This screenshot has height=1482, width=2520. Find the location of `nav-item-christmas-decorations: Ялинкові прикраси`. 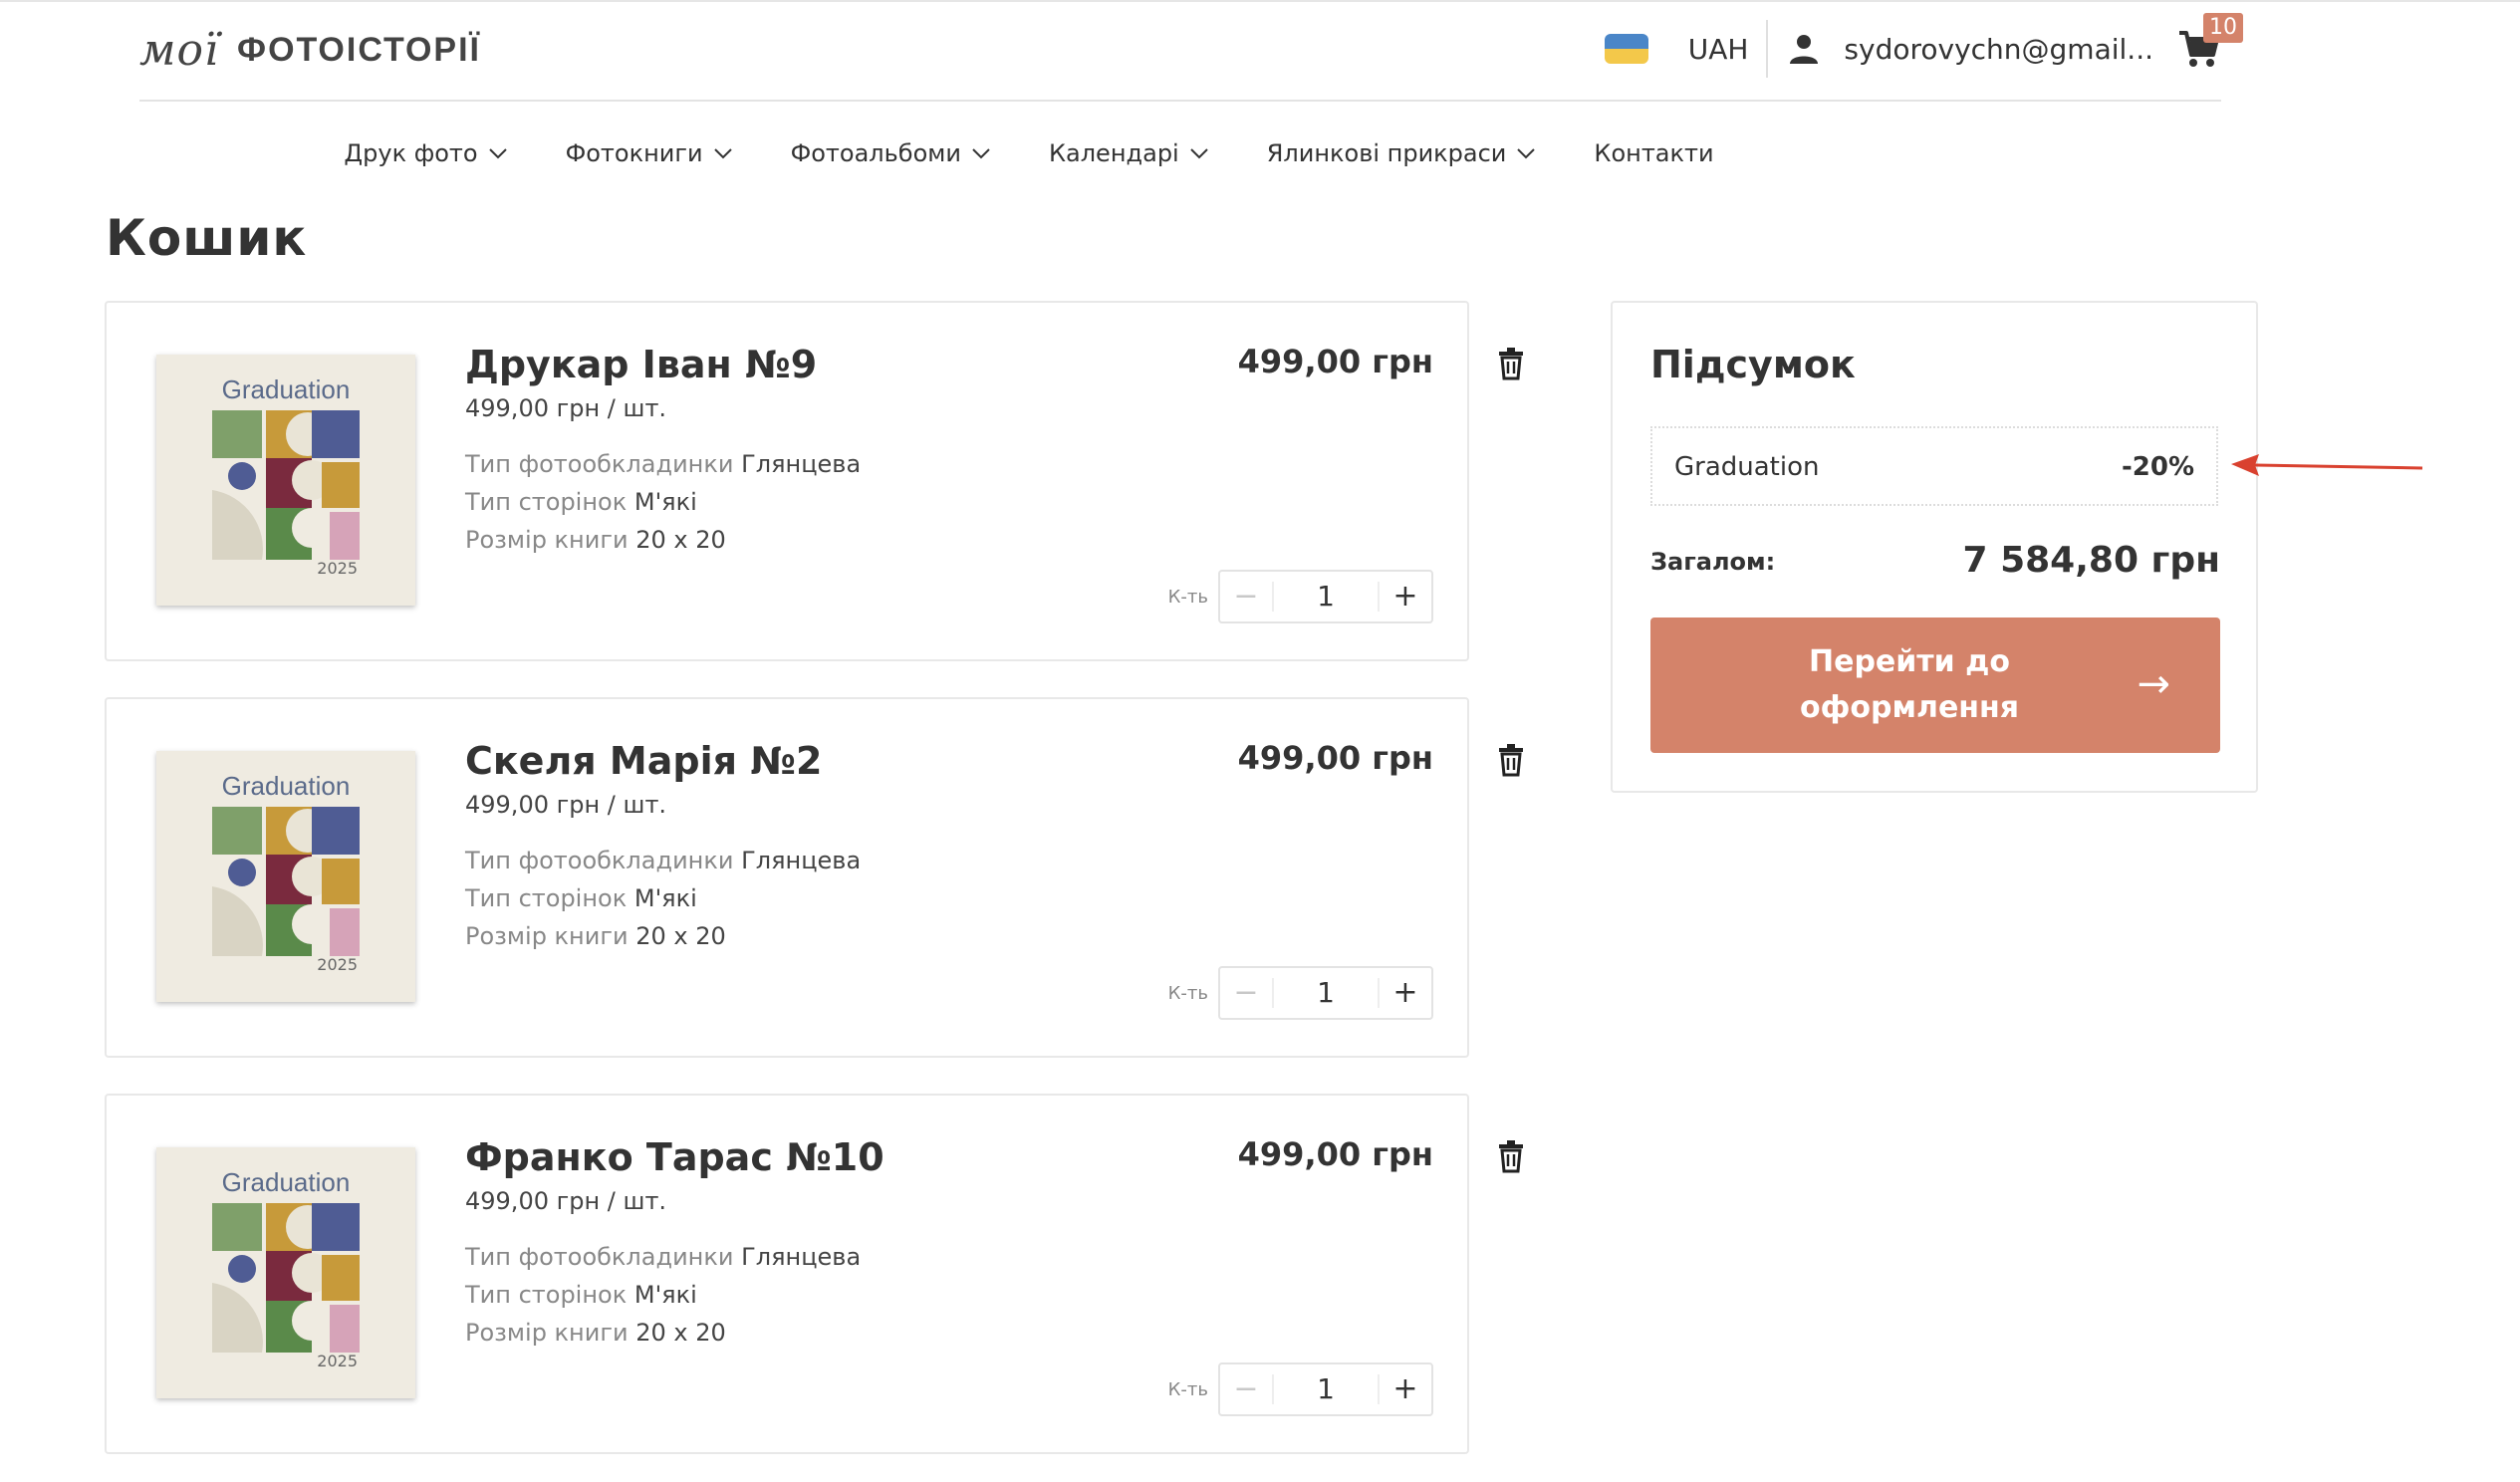

nav-item-christmas-decorations: Ялинкові прикраси is located at coordinates (1402, 153).